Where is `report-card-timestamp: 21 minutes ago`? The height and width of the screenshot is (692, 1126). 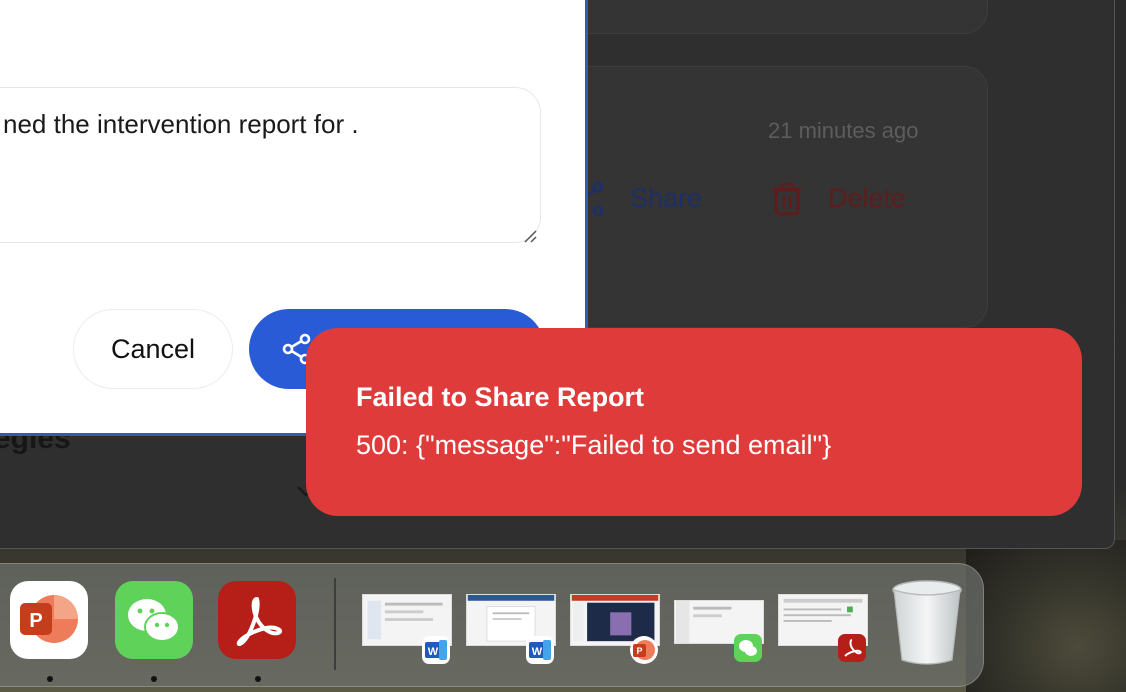
report-card-timestamp: 21 minutes ago is located at coordinates (843, 130).